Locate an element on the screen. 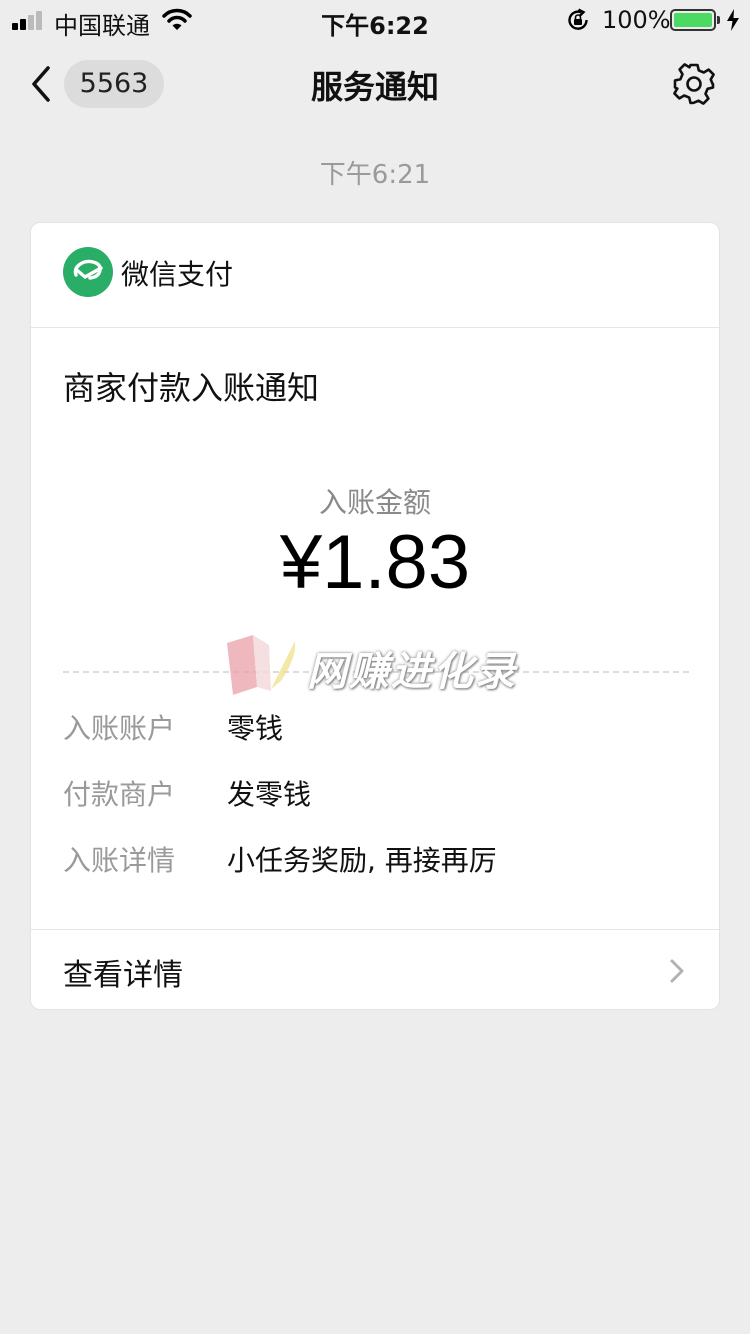 The width and height of the screenshot is (750, 1334). detail-value: 零钱 is located at coordinates (255, 728).